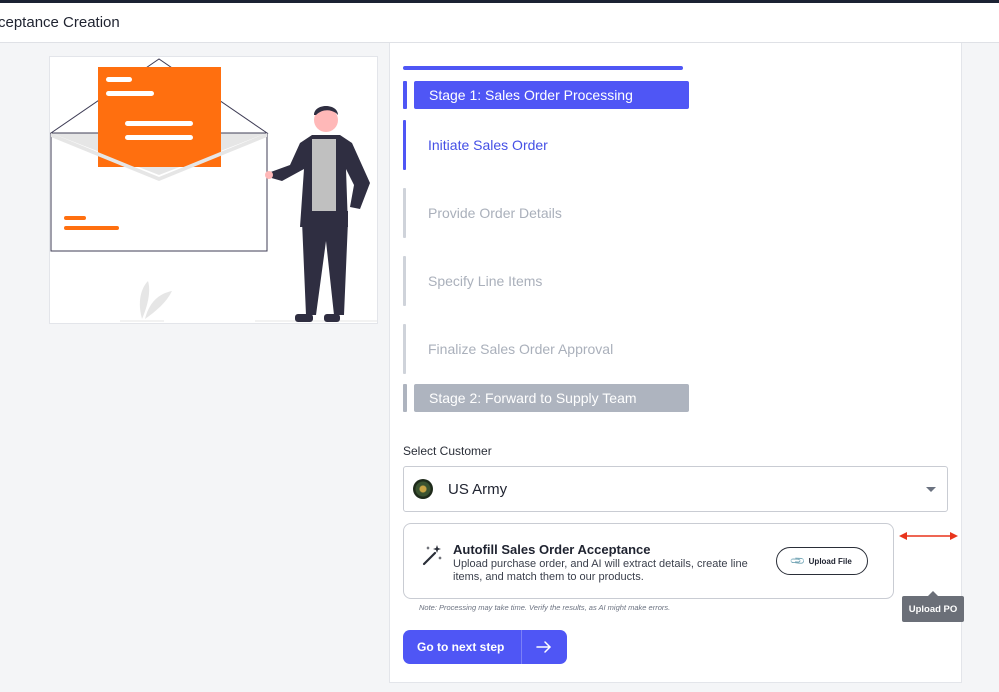 Image resolution: width=999 pixels, height=692 pixels. Describe the element at coordinates (60, 22) in the screenshot. I see `page-title: ceptance Creation` at that location.